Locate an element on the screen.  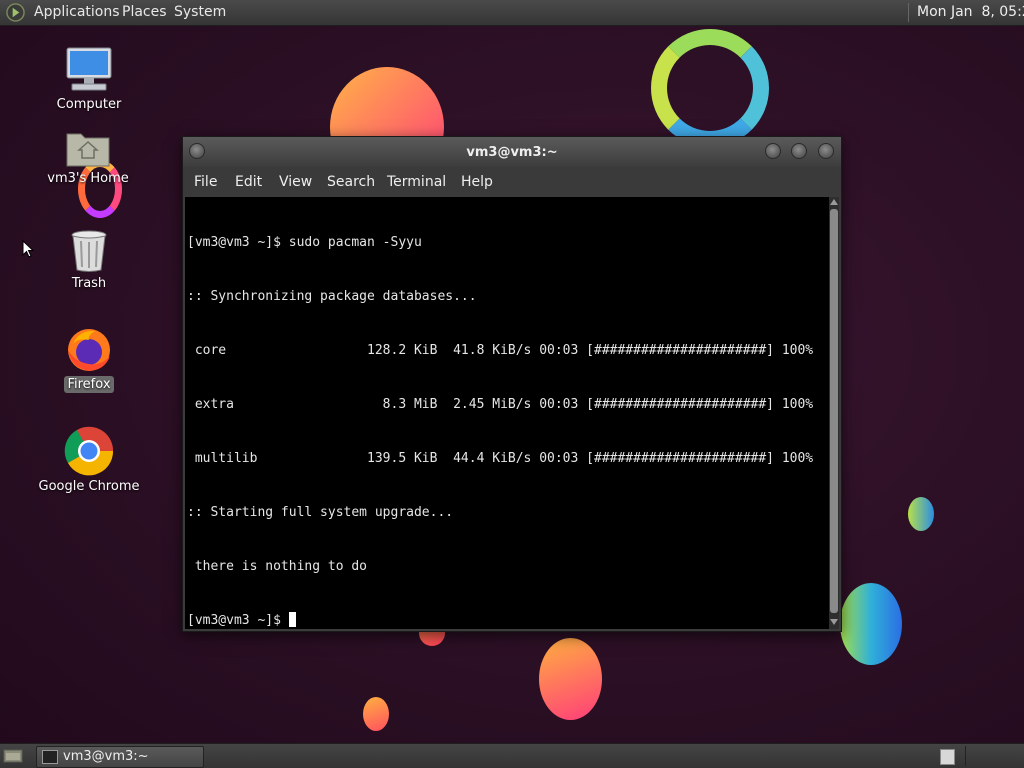
menu-file: File is located at coordinates (205, 182).